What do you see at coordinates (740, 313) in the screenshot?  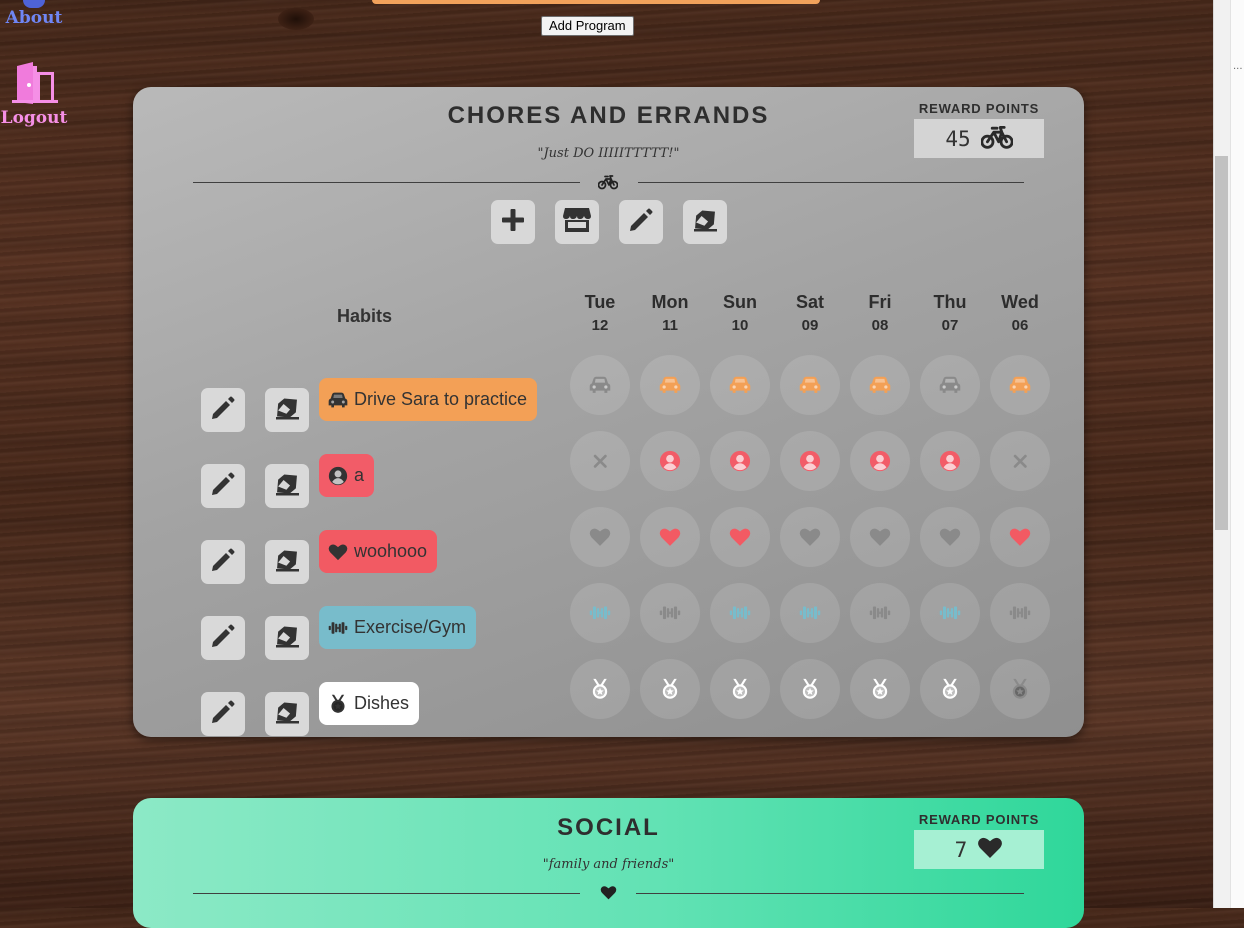 I see `day-header: Sun 10` at bounding box center [740, 313].